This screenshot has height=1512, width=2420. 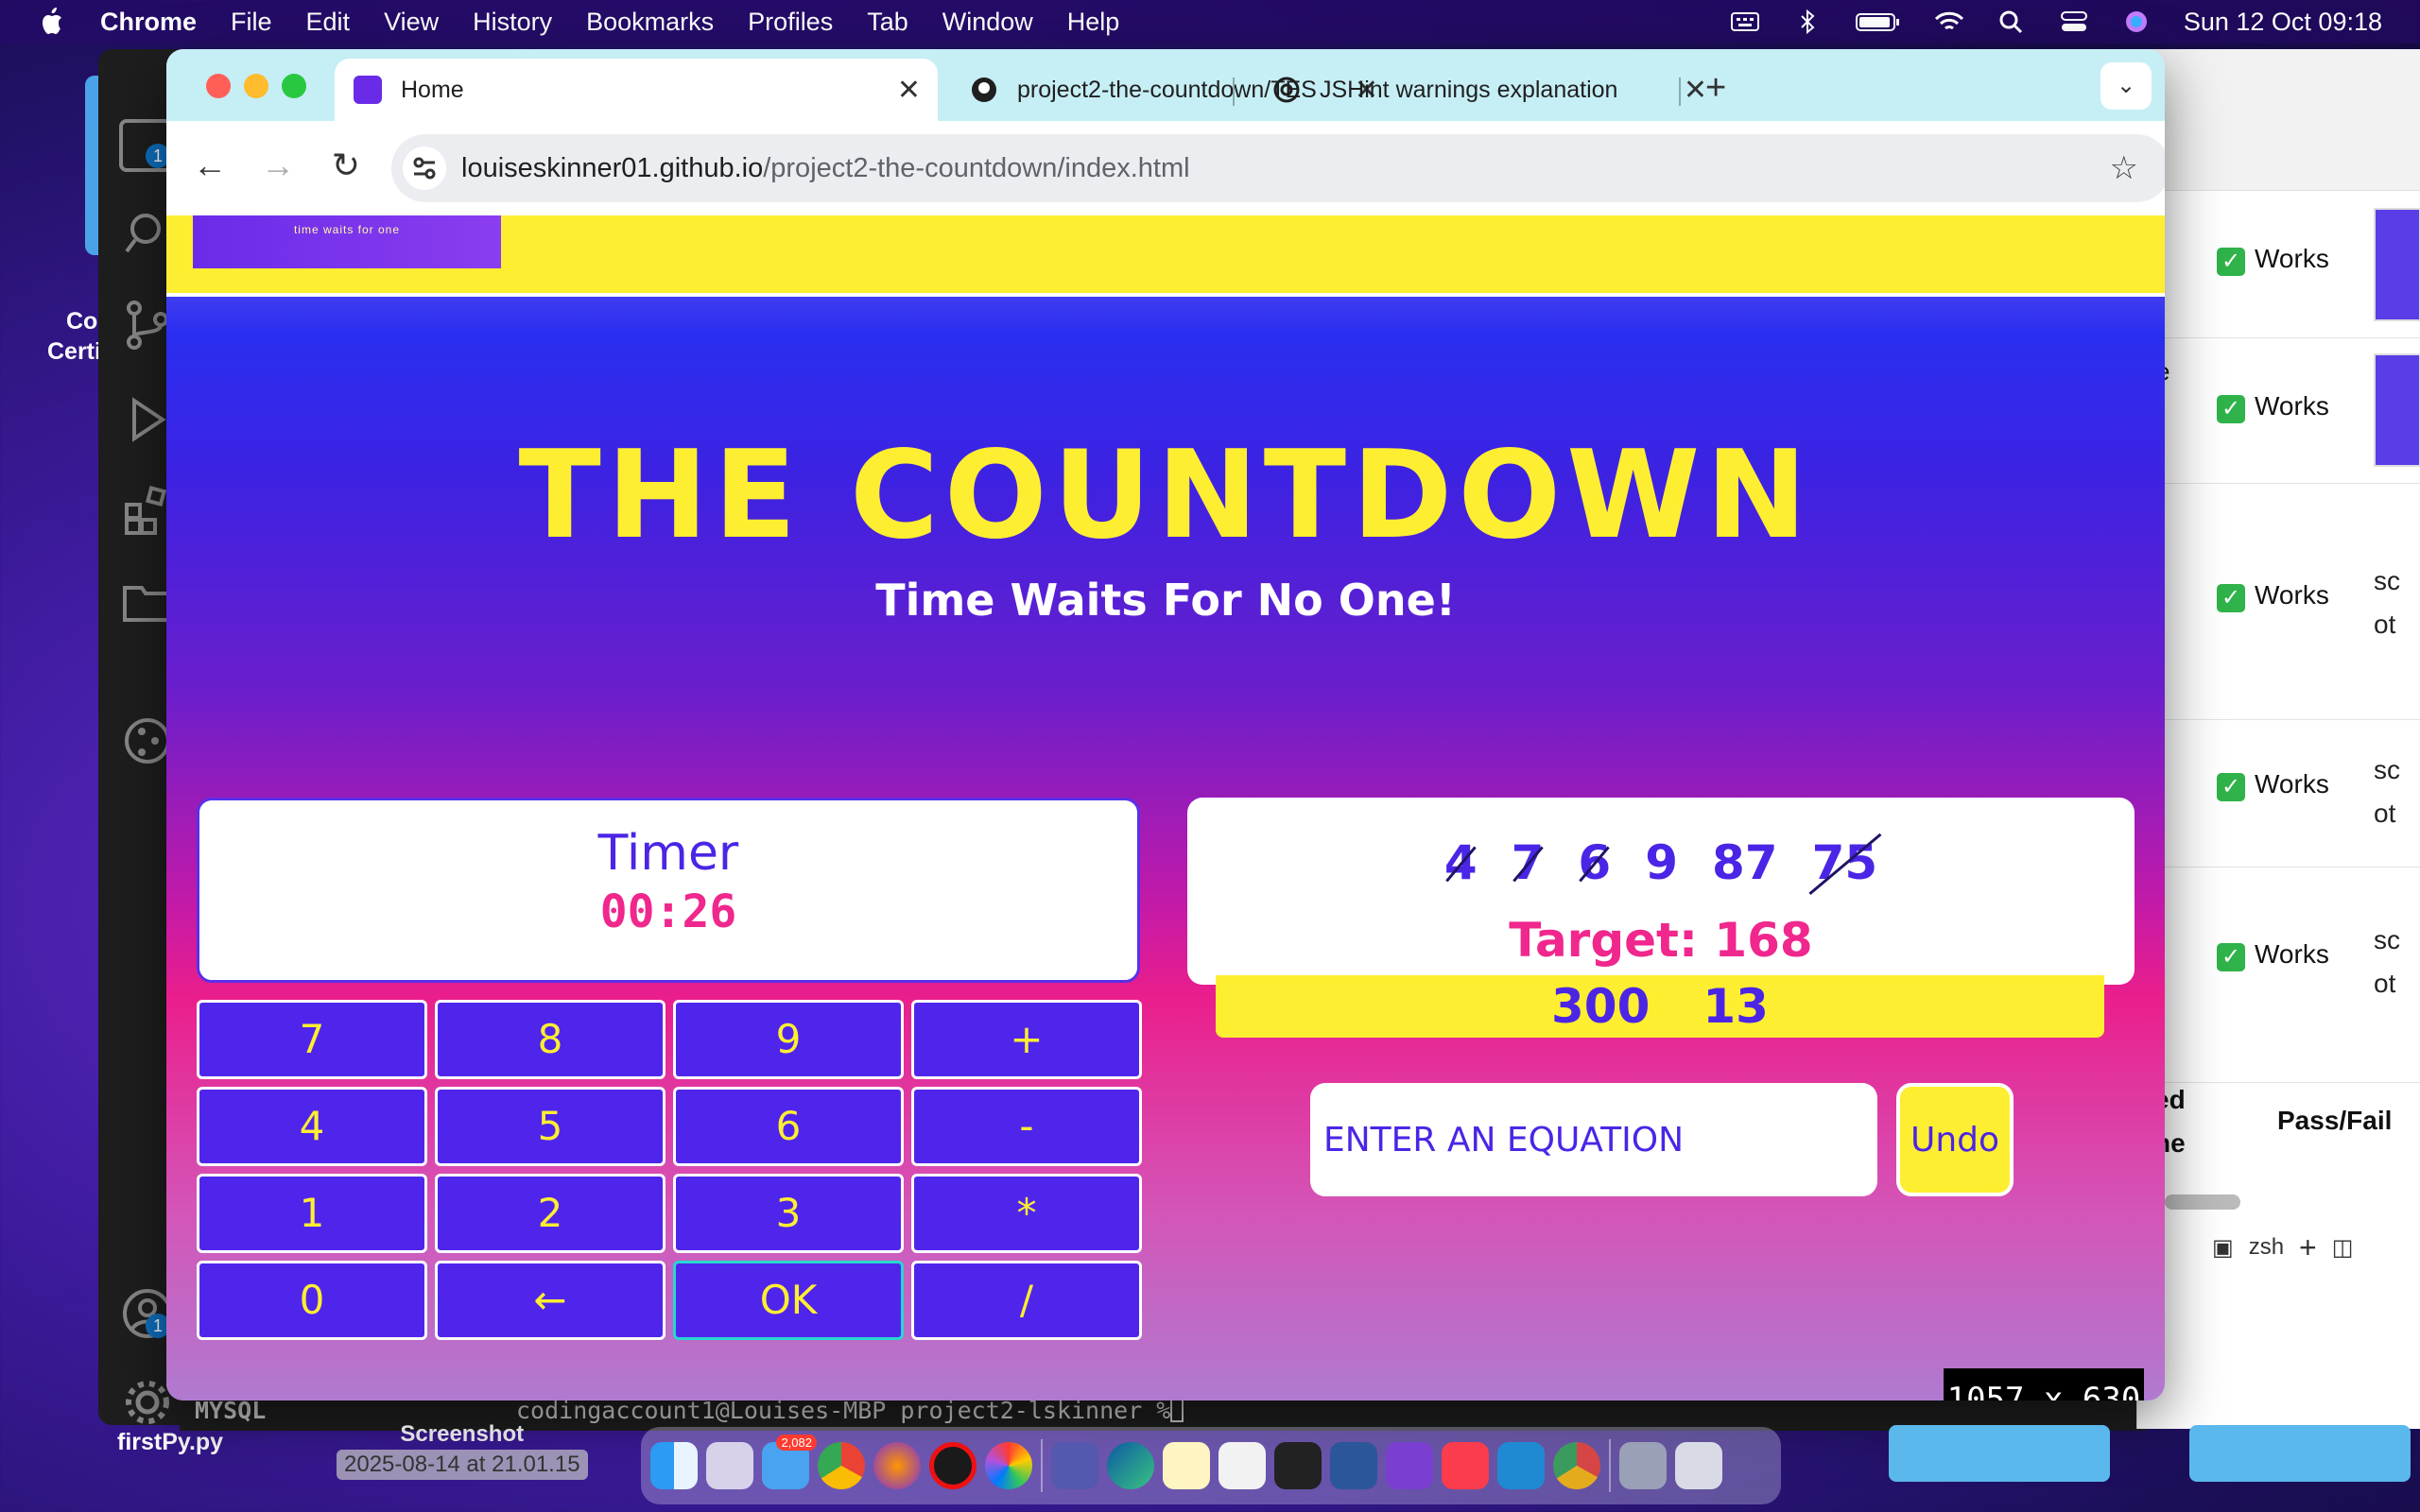 What do you see at coordinates (346, 165) in the screenshot?
I see `reload-button: ↻` at bounding box center [346, 165].